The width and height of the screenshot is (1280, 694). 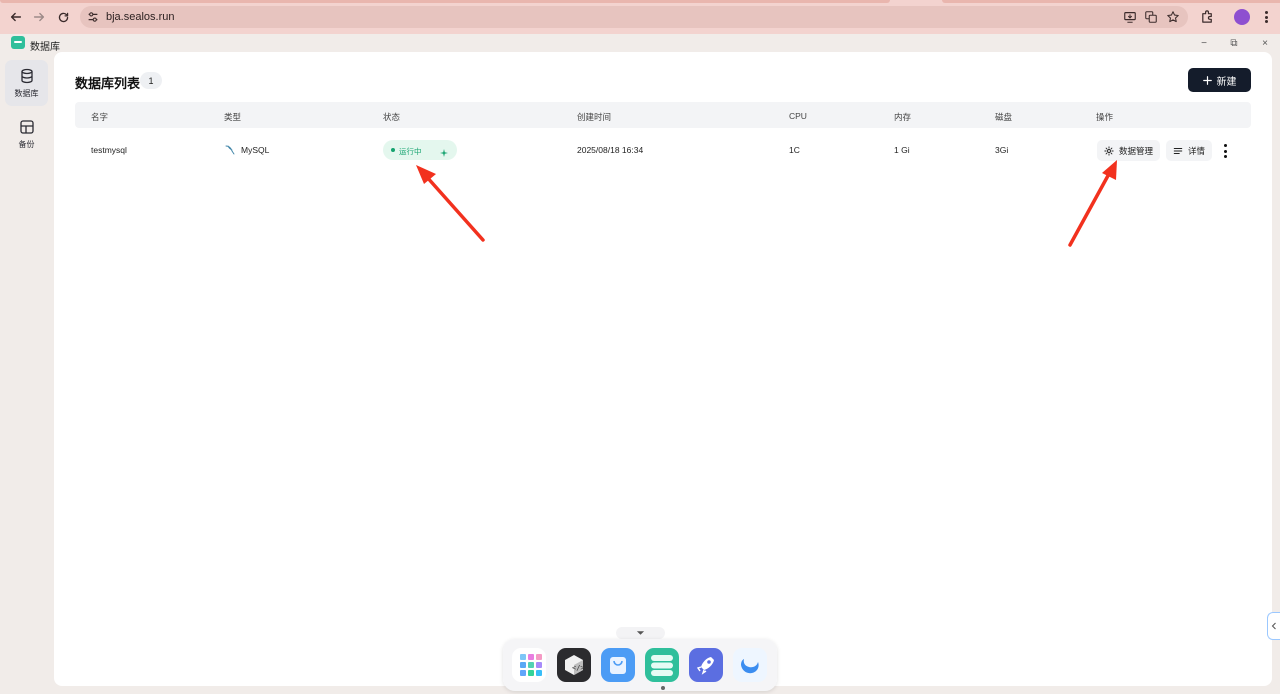 I want to click on column-header-created: 创建时间, so click(x=594, y=117).